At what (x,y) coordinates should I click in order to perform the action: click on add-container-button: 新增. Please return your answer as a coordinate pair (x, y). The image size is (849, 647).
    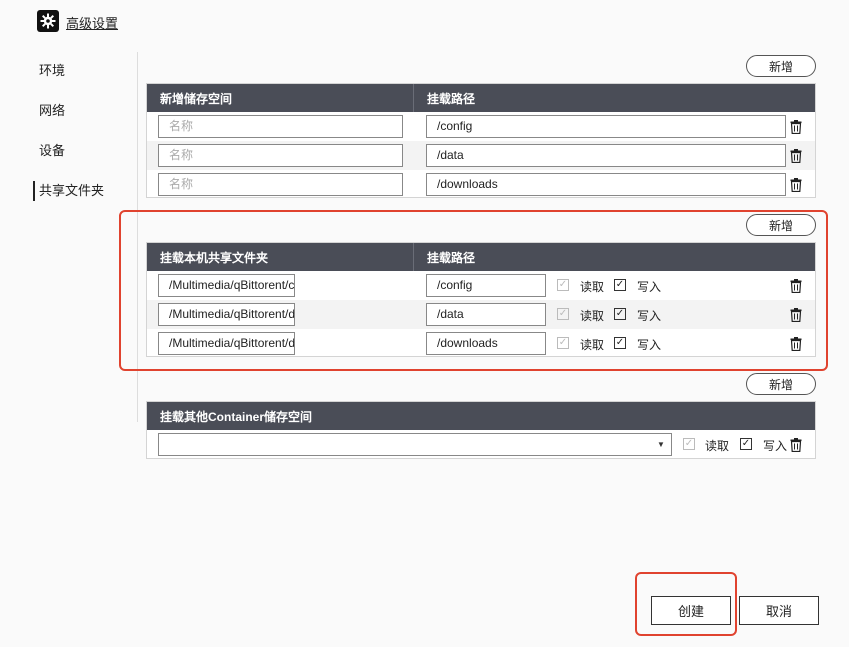
    Looking at the image, I should click on (781, 384).